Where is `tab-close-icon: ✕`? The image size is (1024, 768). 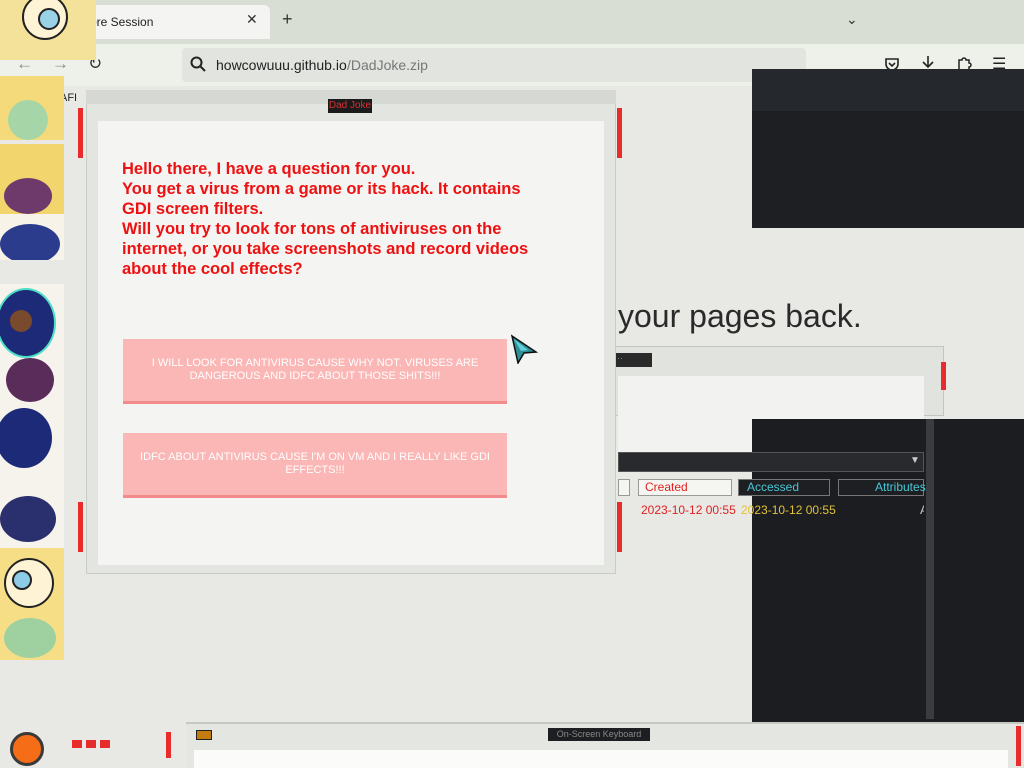
tab-close-icon: ✕ is located at coordinates (252, 19).